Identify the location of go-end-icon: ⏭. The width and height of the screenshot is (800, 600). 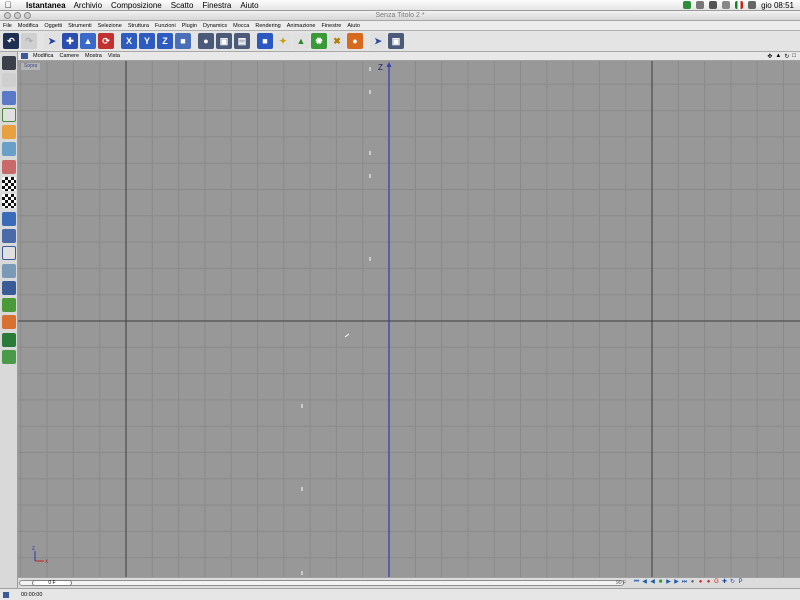
(684, 582).